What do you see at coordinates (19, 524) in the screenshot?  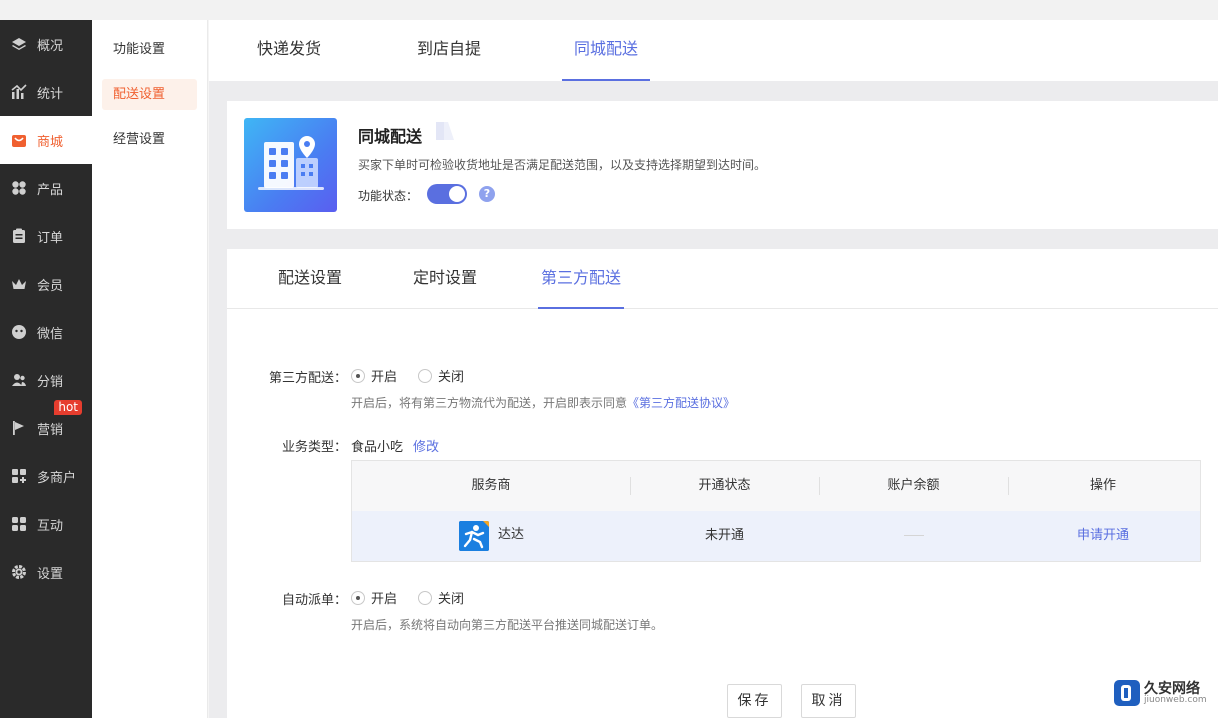 I see `interact-icon` at bounding box center [19, 524].